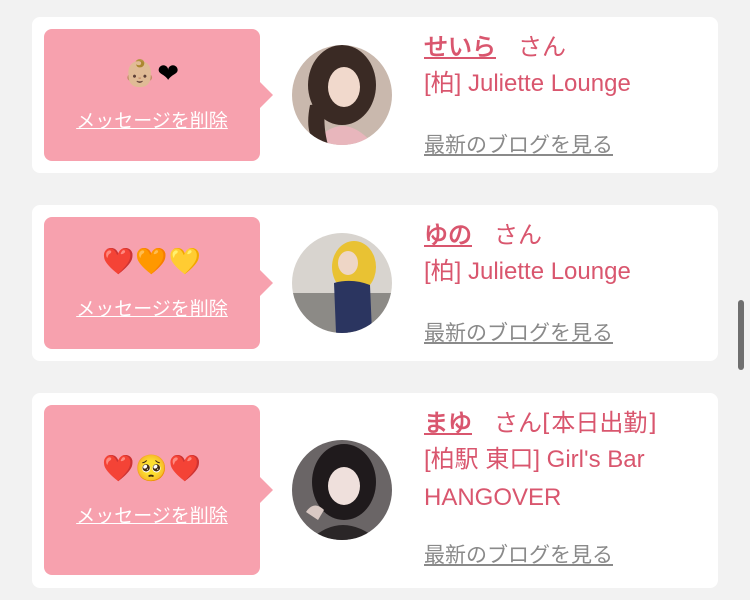 The image size is (750, 600). What do you see at coordinates (569, 66) in the screenshot?
I see `profile-info: せいら さん [柏] Juliette Lounge` at bounding box center [569, 66].